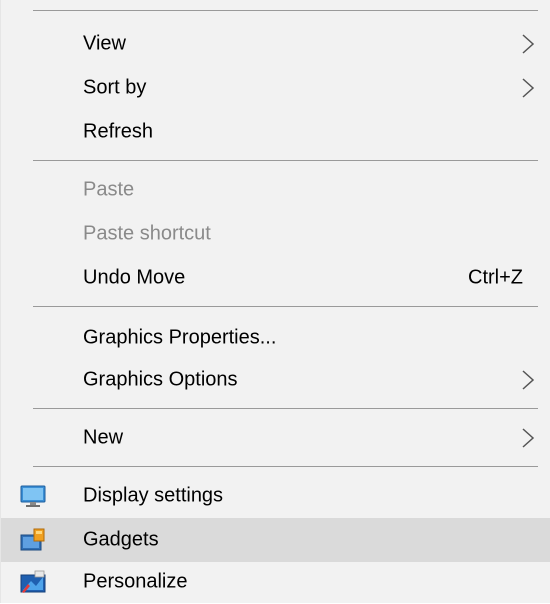  I want to click on menu-item-new: New, so click(275, 438).